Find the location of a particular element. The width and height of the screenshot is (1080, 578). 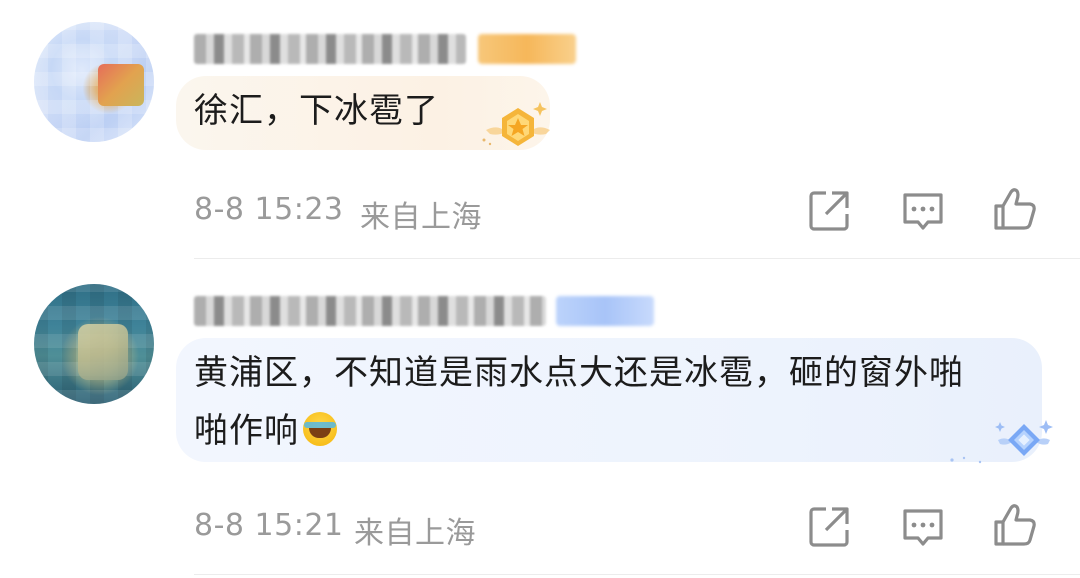

comment-text-line: 啪作响 is located at coordinates (579, 431).